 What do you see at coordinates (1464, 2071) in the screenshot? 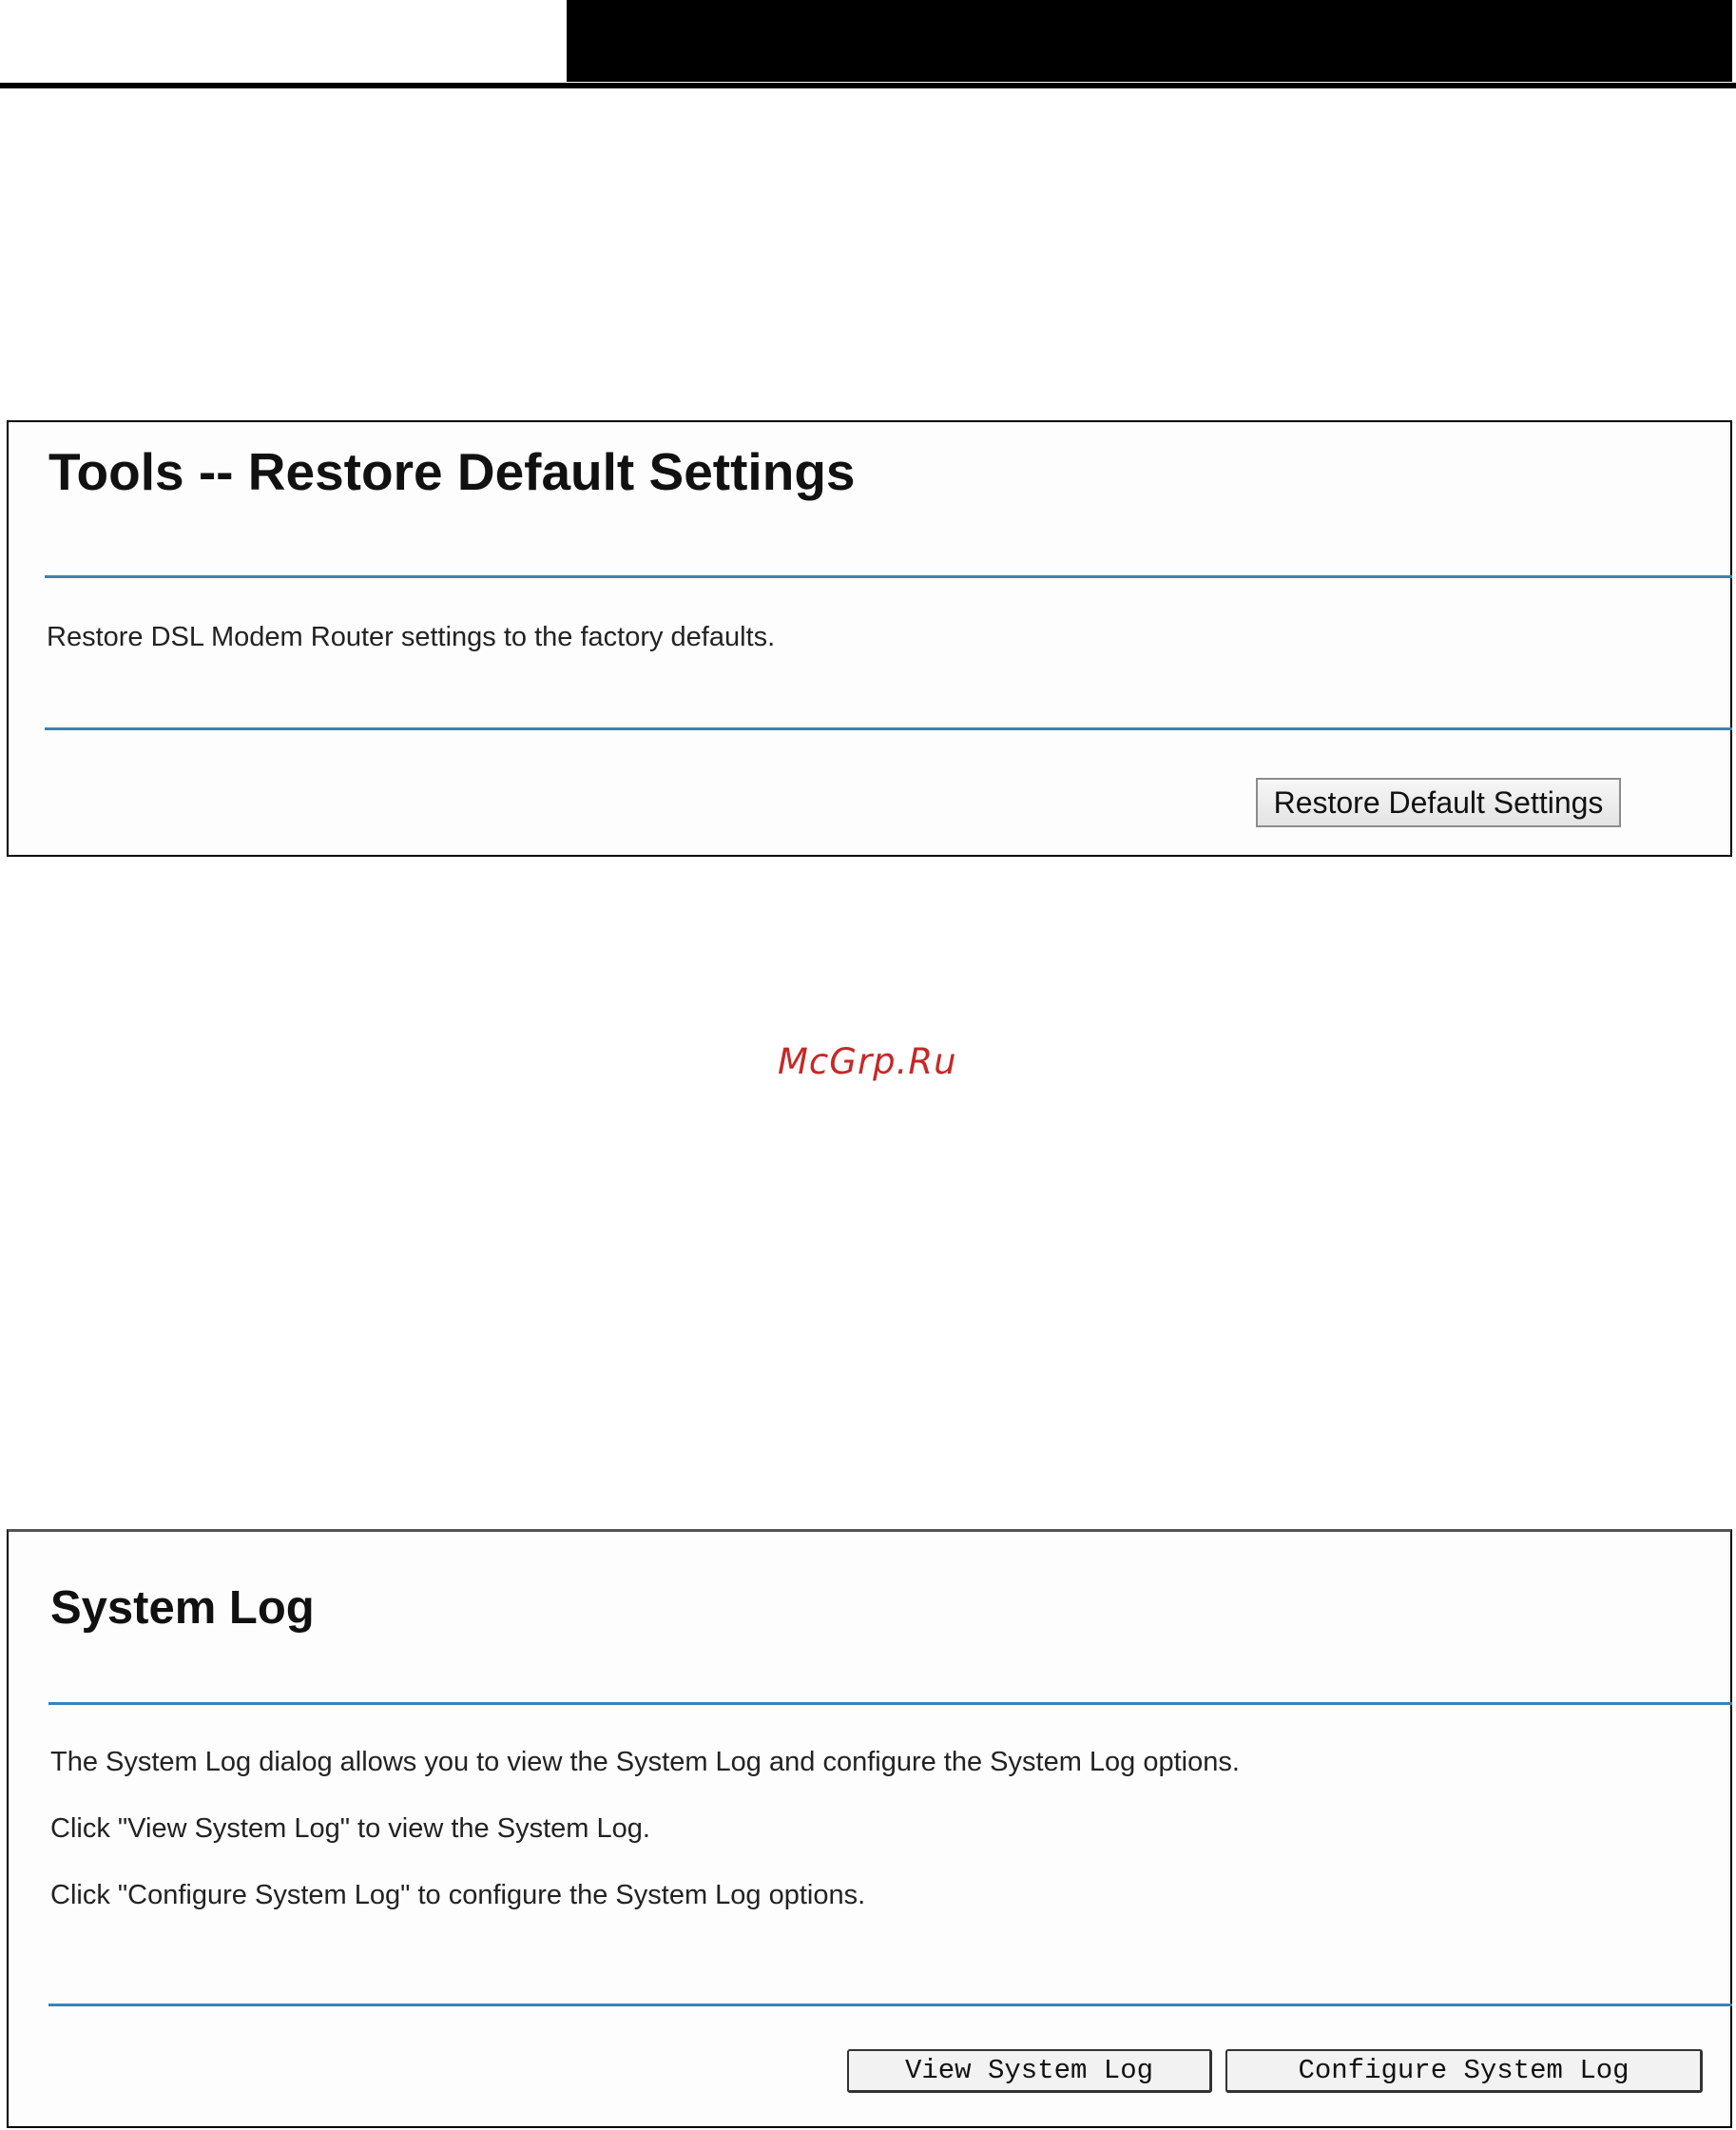
I see `configure-system-log-button: Configure System Log` at bounding box center [1464, 2071].